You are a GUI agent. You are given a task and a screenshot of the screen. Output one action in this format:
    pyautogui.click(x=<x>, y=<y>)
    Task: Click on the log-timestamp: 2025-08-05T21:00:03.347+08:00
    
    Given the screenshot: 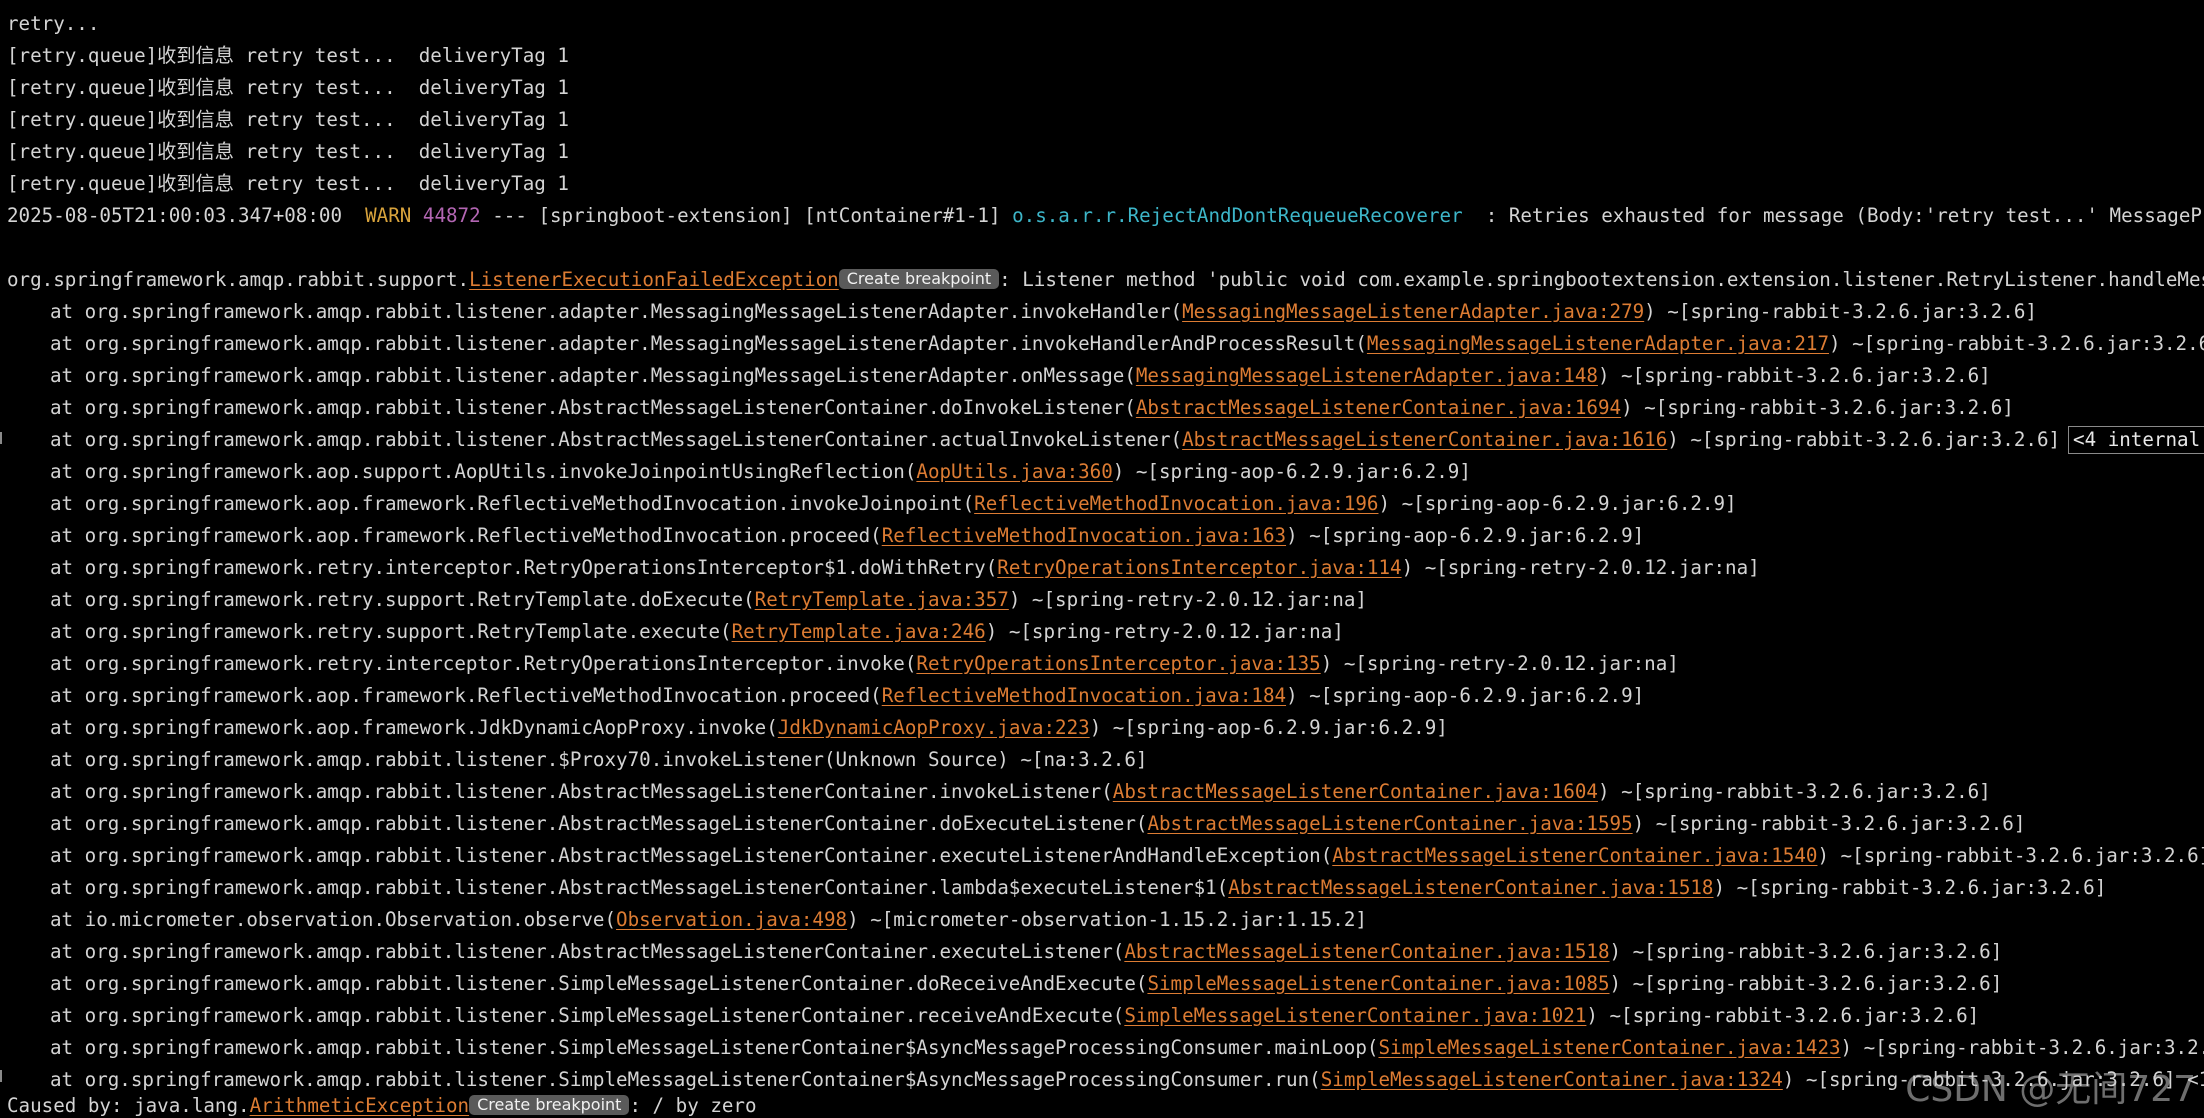 What is the action you would take?
    pyautogui.click(x=175, y=215)
    